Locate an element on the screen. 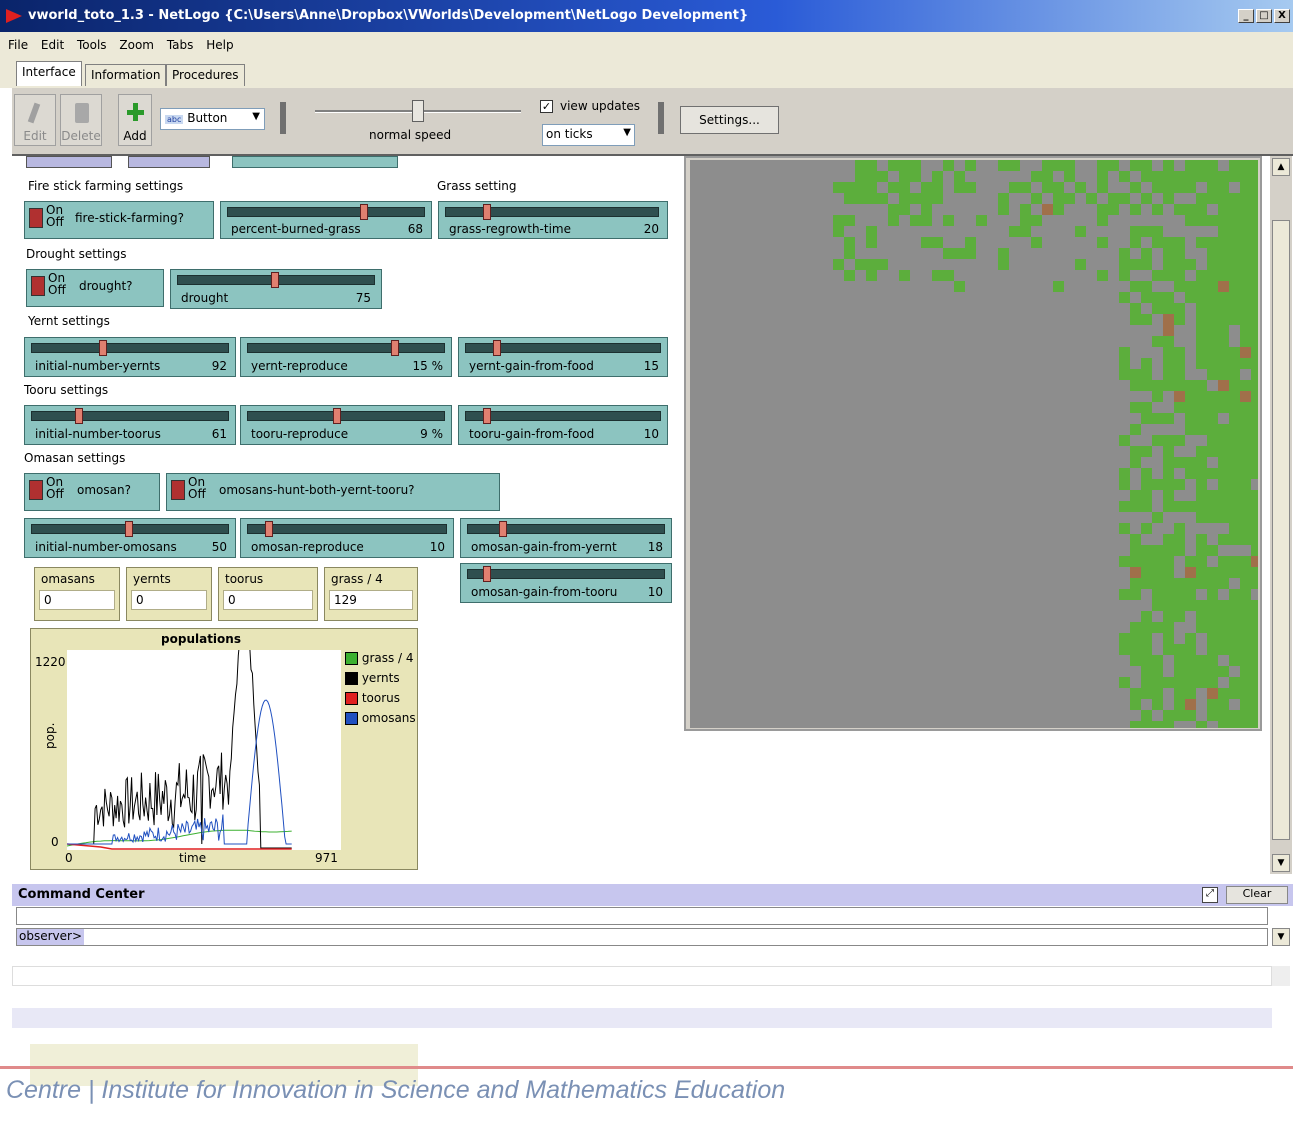 The width and height of the screenshot is (1293, 1126). menu-zoom: Zoom is located at coordinates (136, 45).